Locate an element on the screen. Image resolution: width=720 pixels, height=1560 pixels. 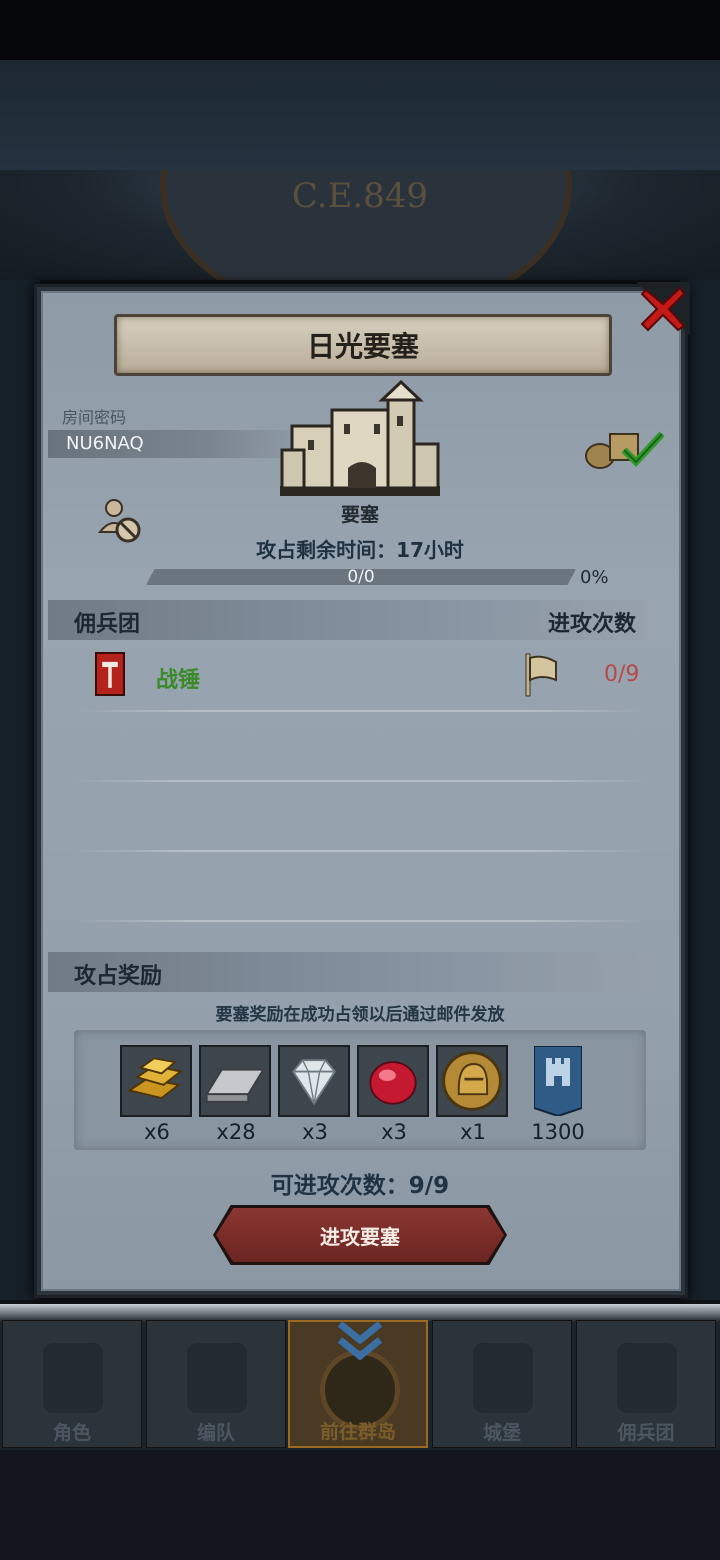
diamond-icon is located at coordinates (314, 1081).